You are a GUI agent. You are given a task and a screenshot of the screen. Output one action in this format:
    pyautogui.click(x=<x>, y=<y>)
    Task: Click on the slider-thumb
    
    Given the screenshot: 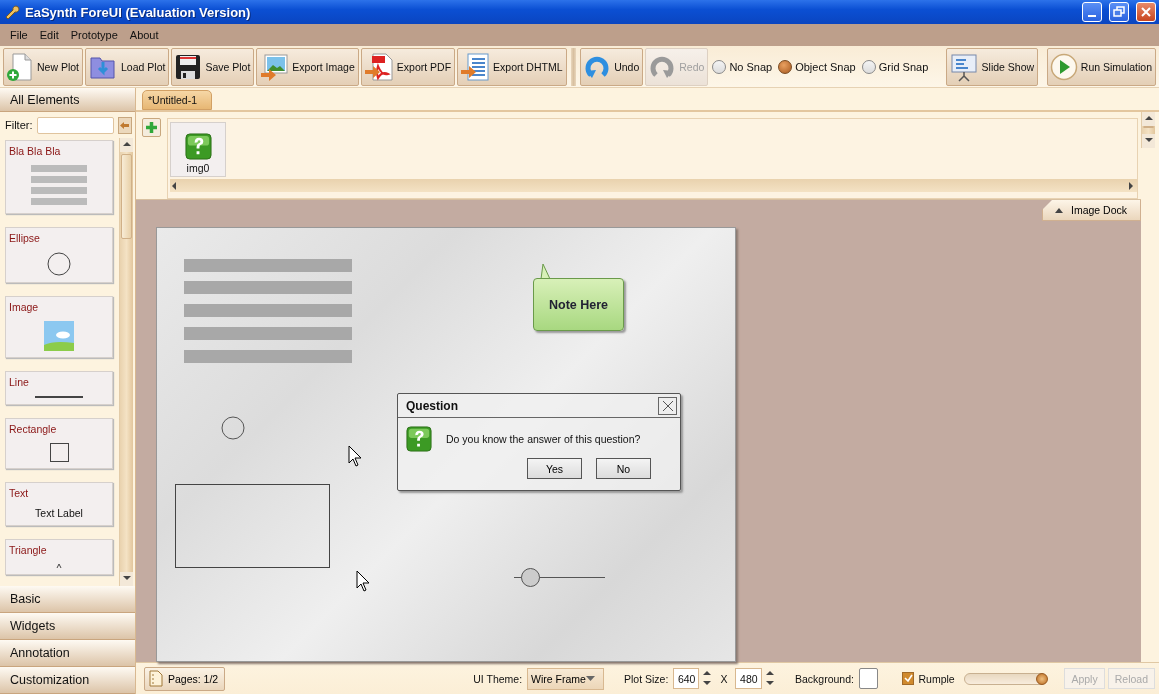 What is the action you would take?
    pyautogui.click(x=1042, y=678)
    